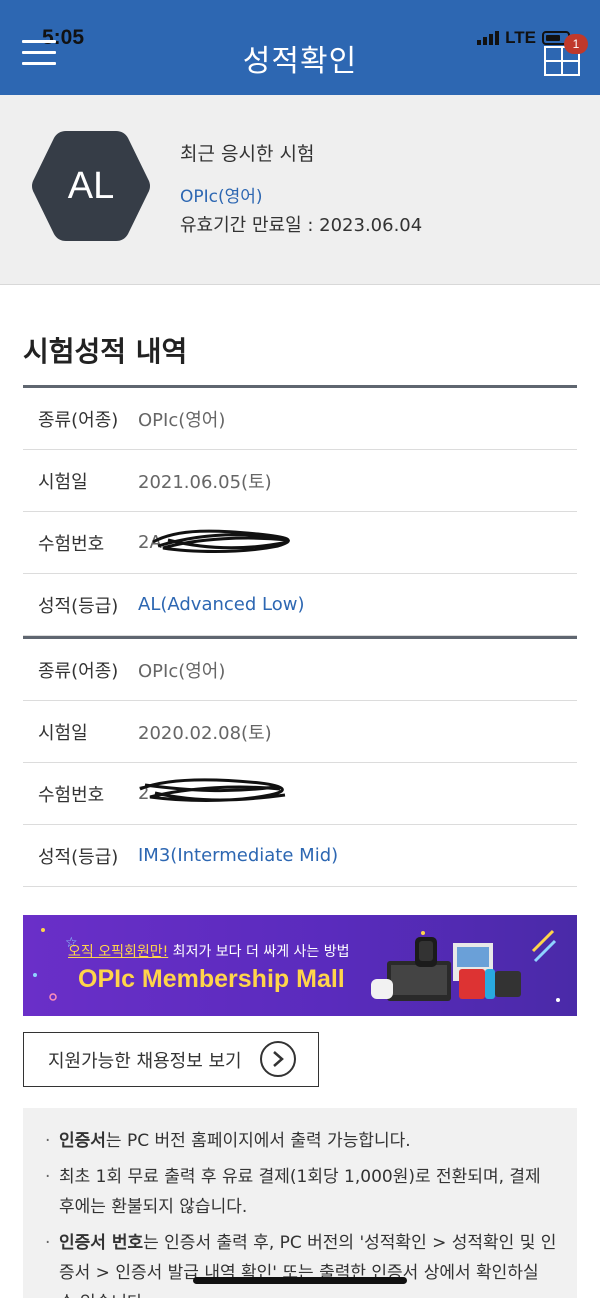  I want to click on row-value: 2A, so click(214, 541).